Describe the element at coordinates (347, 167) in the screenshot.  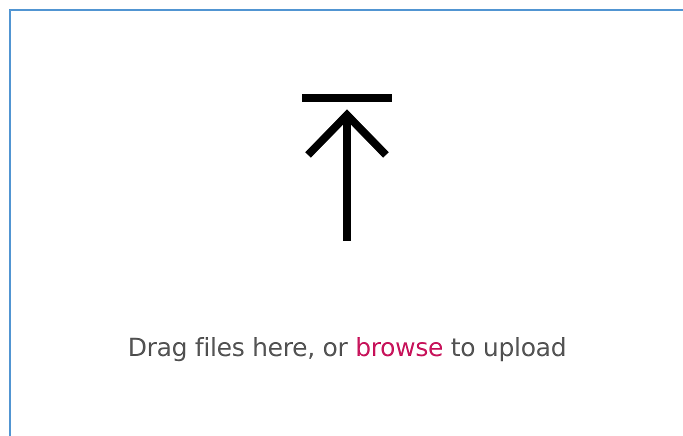
I see `upload-icon` at that location.